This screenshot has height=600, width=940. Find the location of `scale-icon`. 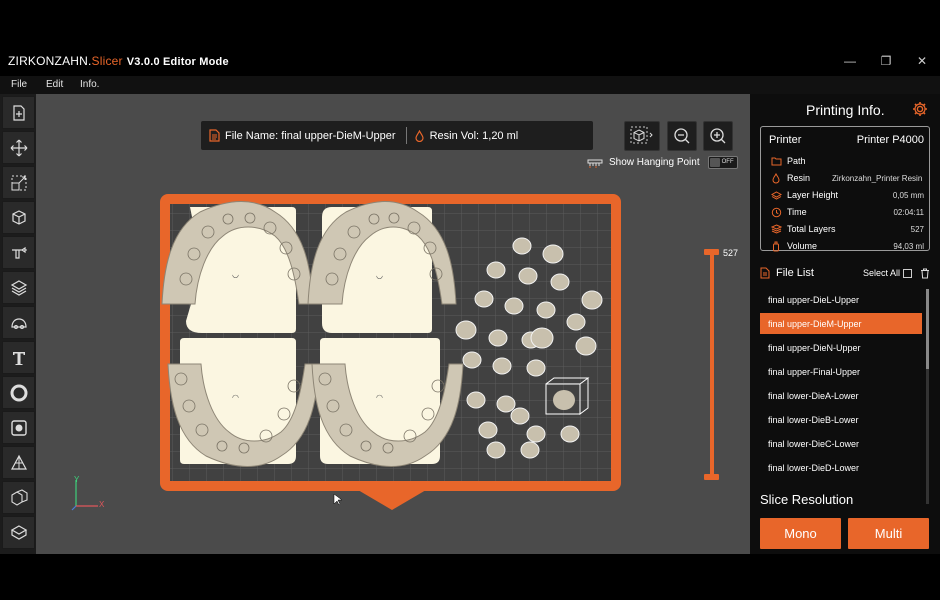

scale-icon is located at coordinates (18, 182).